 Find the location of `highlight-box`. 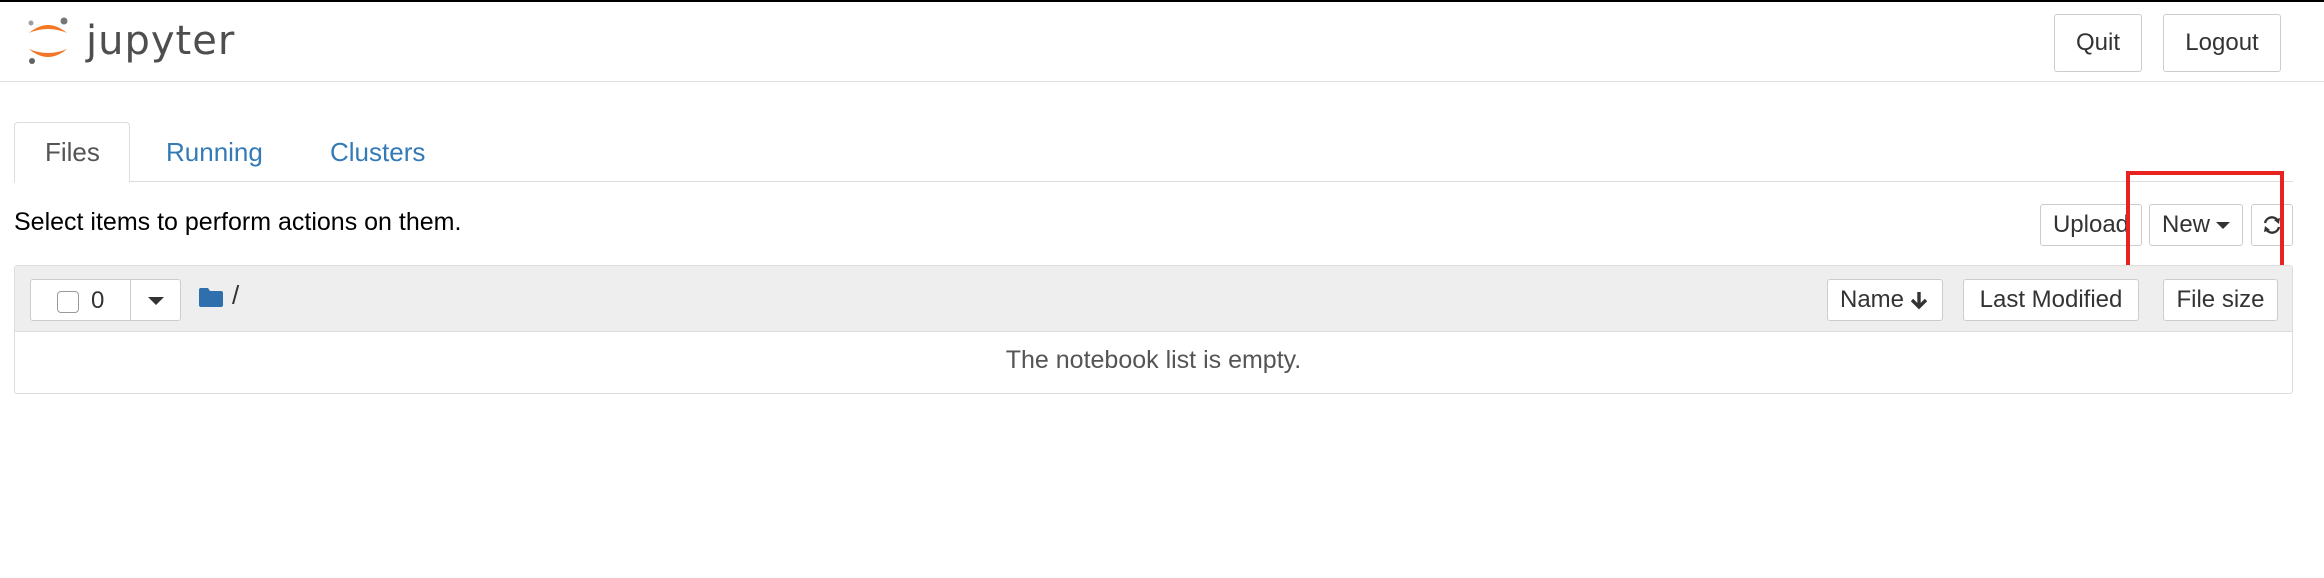

highlight-box is located at coordinates (2205, 221).